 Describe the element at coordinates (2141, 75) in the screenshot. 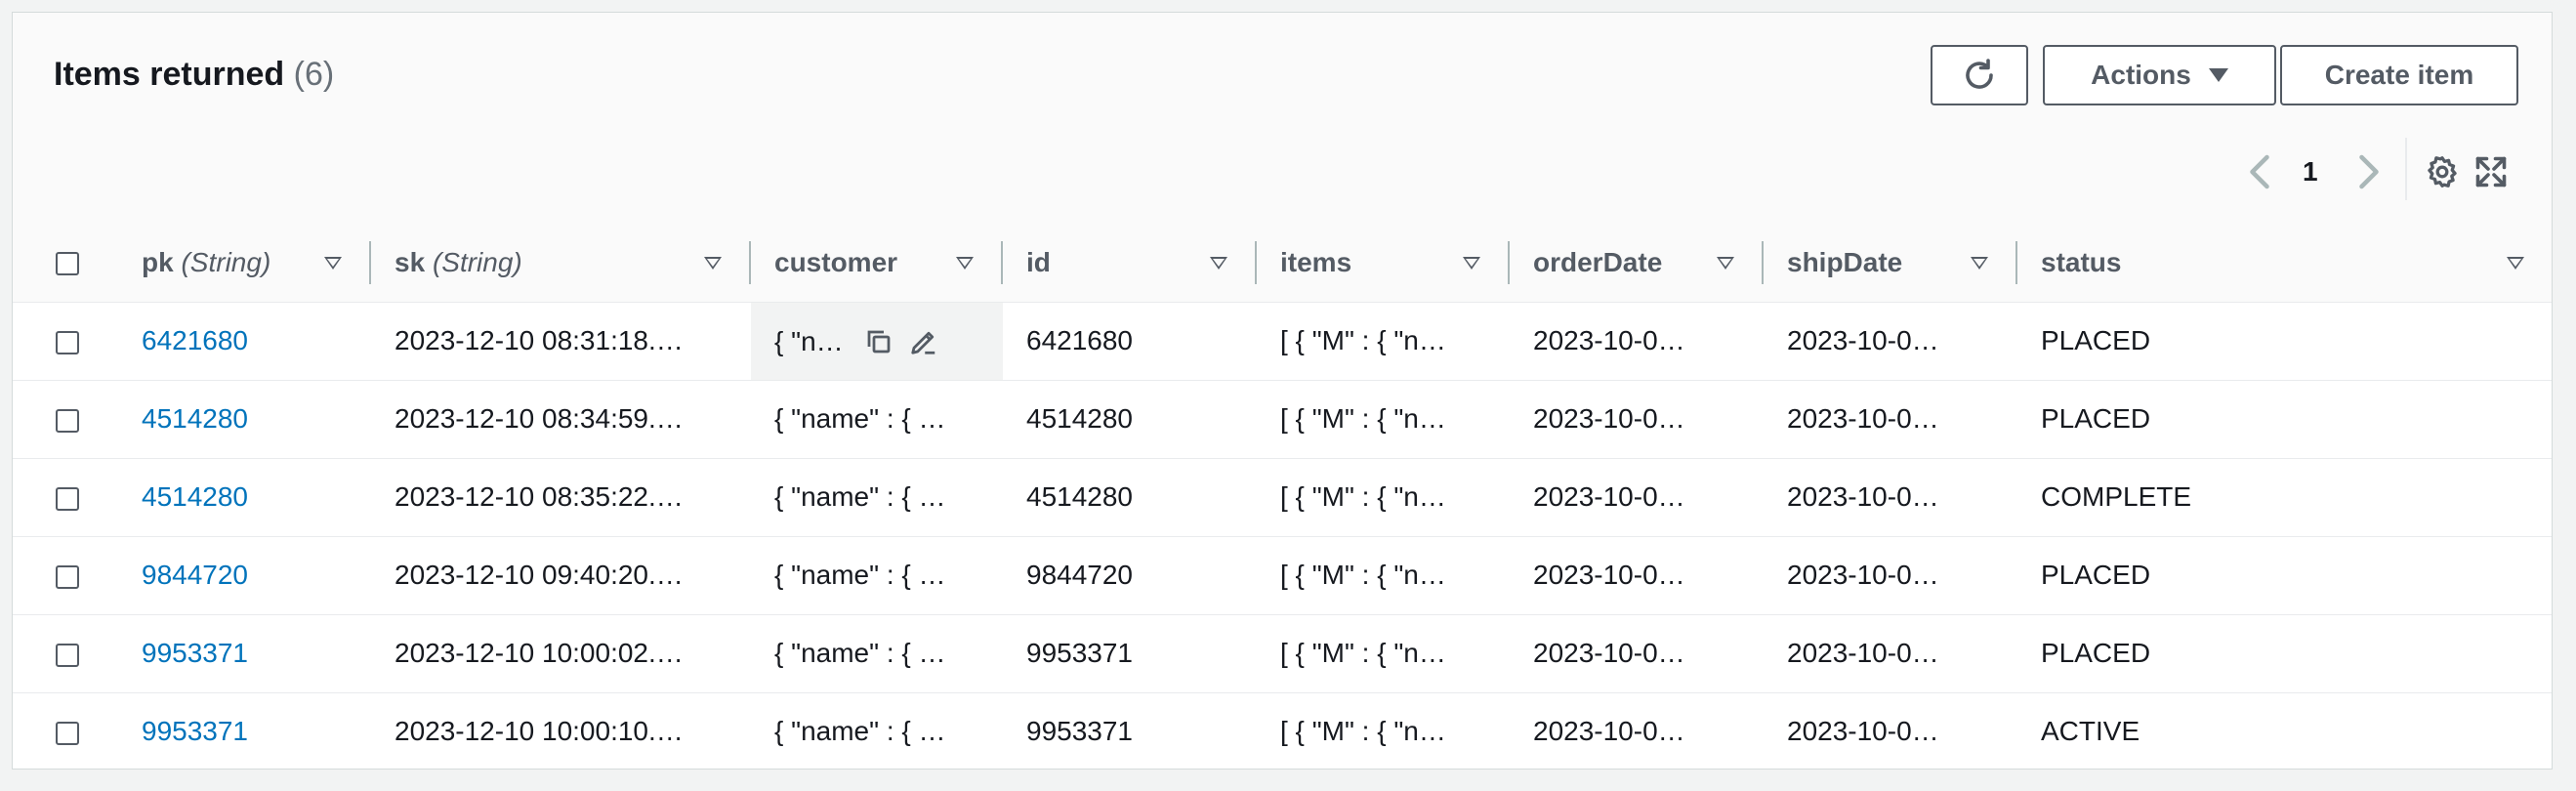

I see `actions-label: Actions` at that location.